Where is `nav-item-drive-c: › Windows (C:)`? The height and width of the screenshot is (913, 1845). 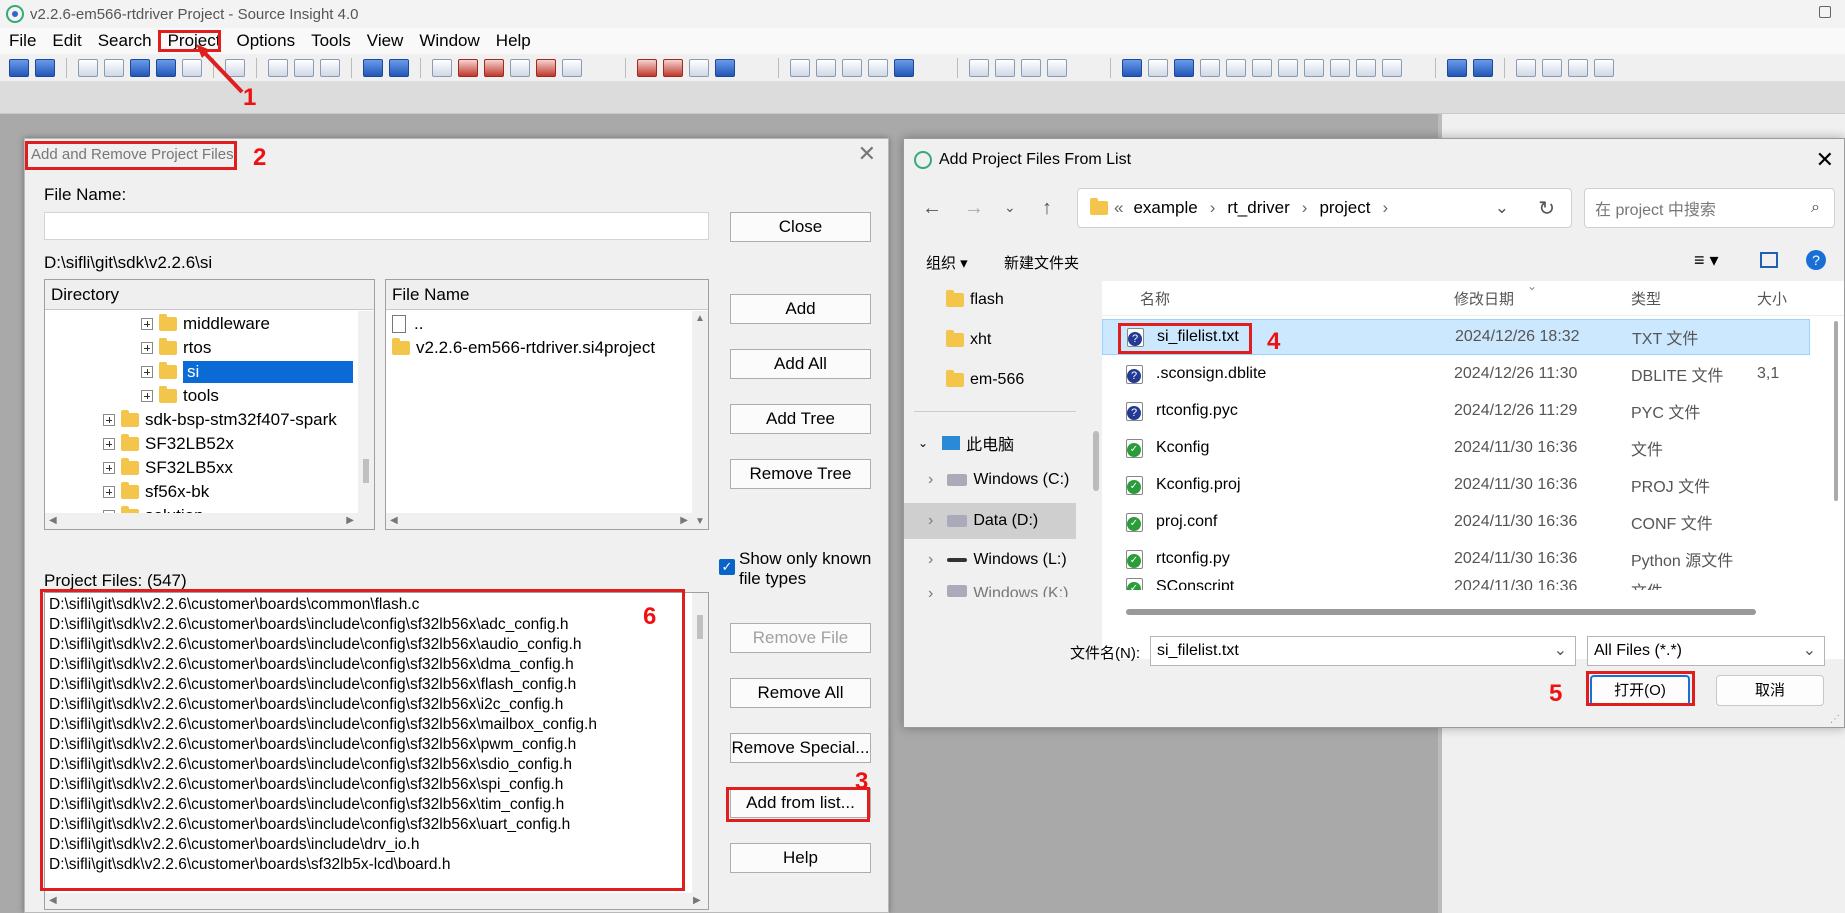
nav-item-drive-c: › Windows (C:) is located at coordinates (998, 480).